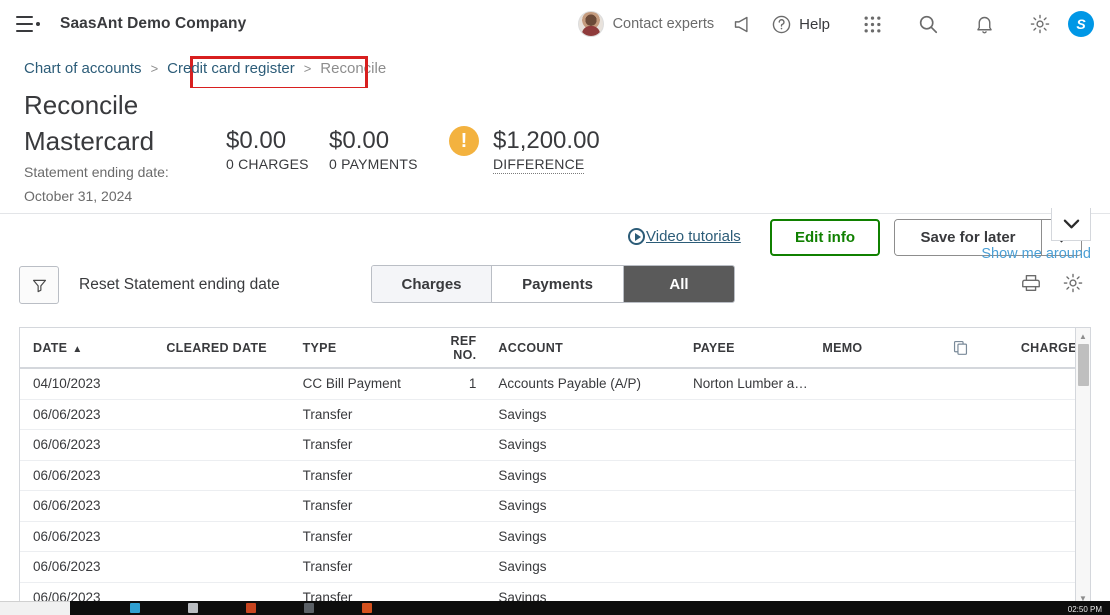  What do you see at coordinates (472, 384) in the screenshot?
I see `cell-ref-no: 1` at bounding box center [472, 384].